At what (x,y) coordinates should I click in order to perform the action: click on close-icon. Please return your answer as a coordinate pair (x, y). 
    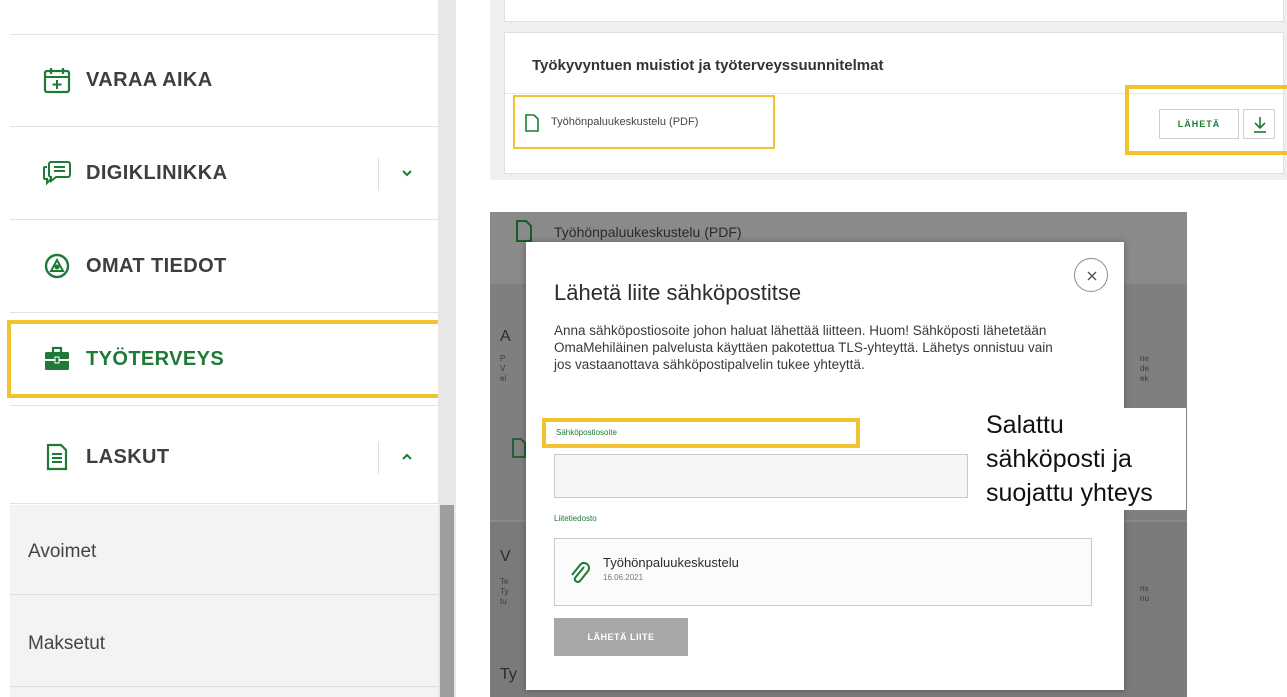
    Looking at the image, I should click on (1092, 276).